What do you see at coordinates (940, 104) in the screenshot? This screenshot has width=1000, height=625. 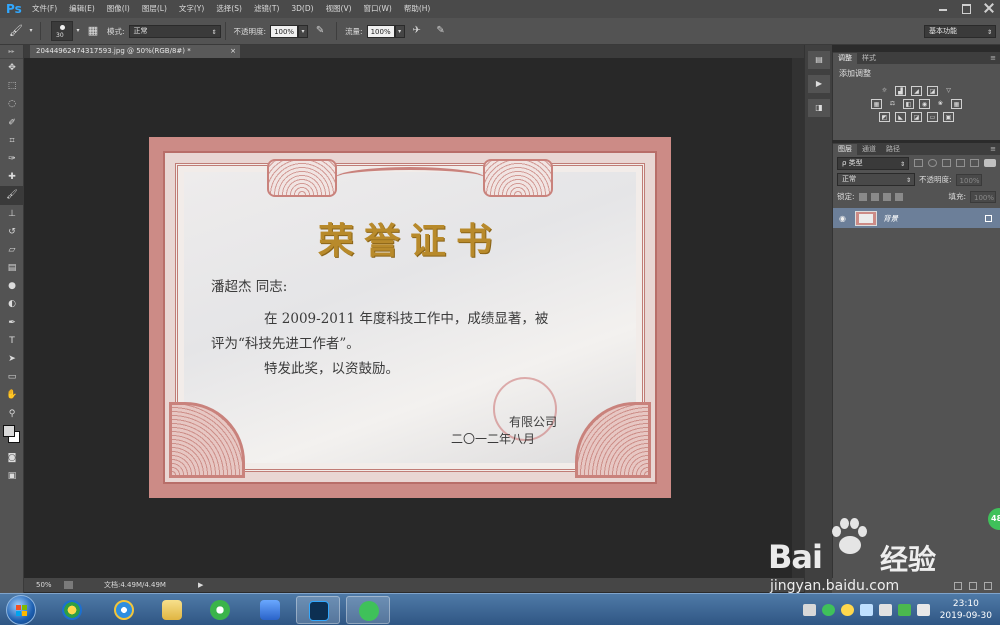 I see `channel-mixer-icon: ❀` at bounding box center [940, 104].